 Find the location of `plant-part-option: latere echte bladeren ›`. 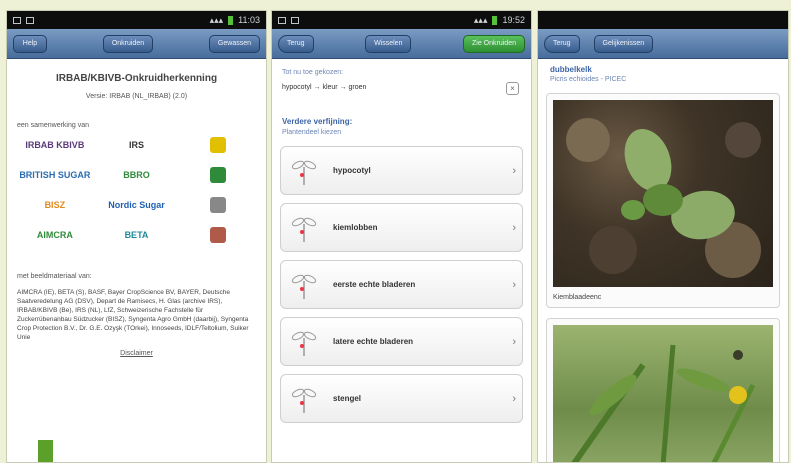

plant-part-option: latere echte bladeren › is located at coordinates (401, 341).